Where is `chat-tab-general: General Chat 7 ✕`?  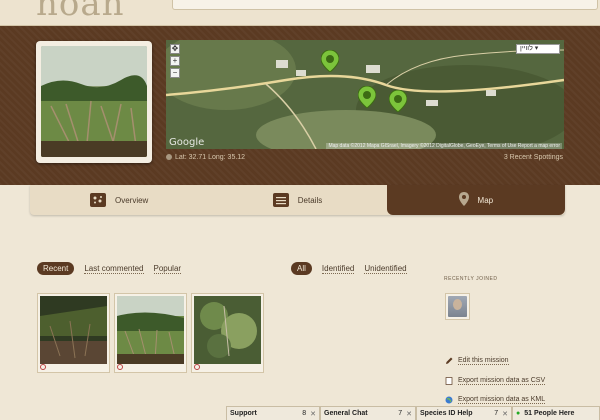 chat-tab-general: General Chat 7 ✕ is located at coordinates (368, 413).